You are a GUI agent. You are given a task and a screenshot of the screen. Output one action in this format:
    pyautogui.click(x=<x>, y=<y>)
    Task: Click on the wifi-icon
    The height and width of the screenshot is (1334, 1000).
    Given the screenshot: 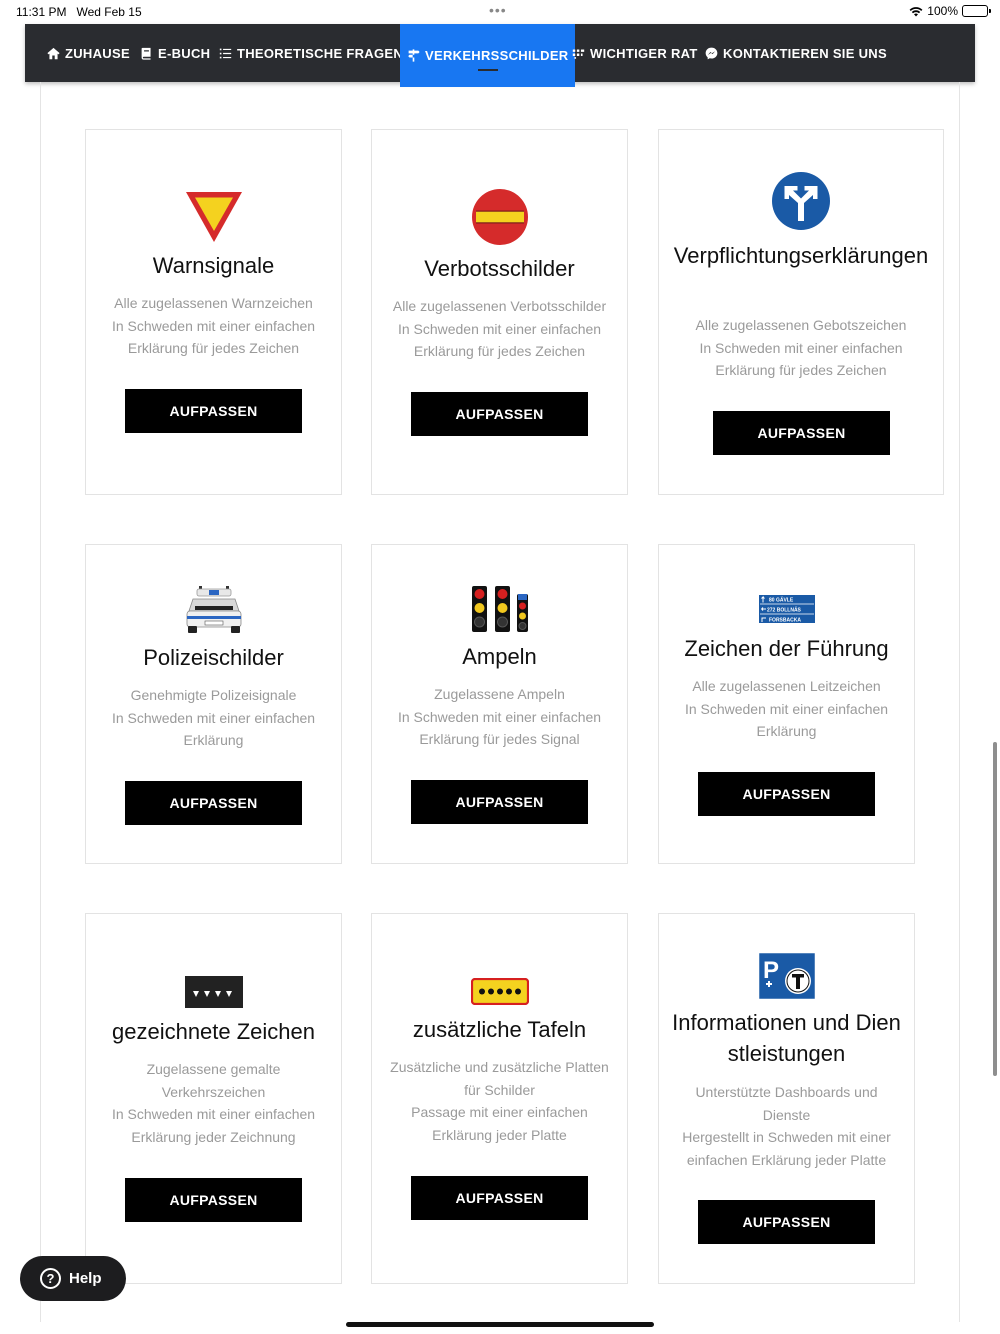 What is the action you would take?
    pyautogui.click(x=916, y=11)
    